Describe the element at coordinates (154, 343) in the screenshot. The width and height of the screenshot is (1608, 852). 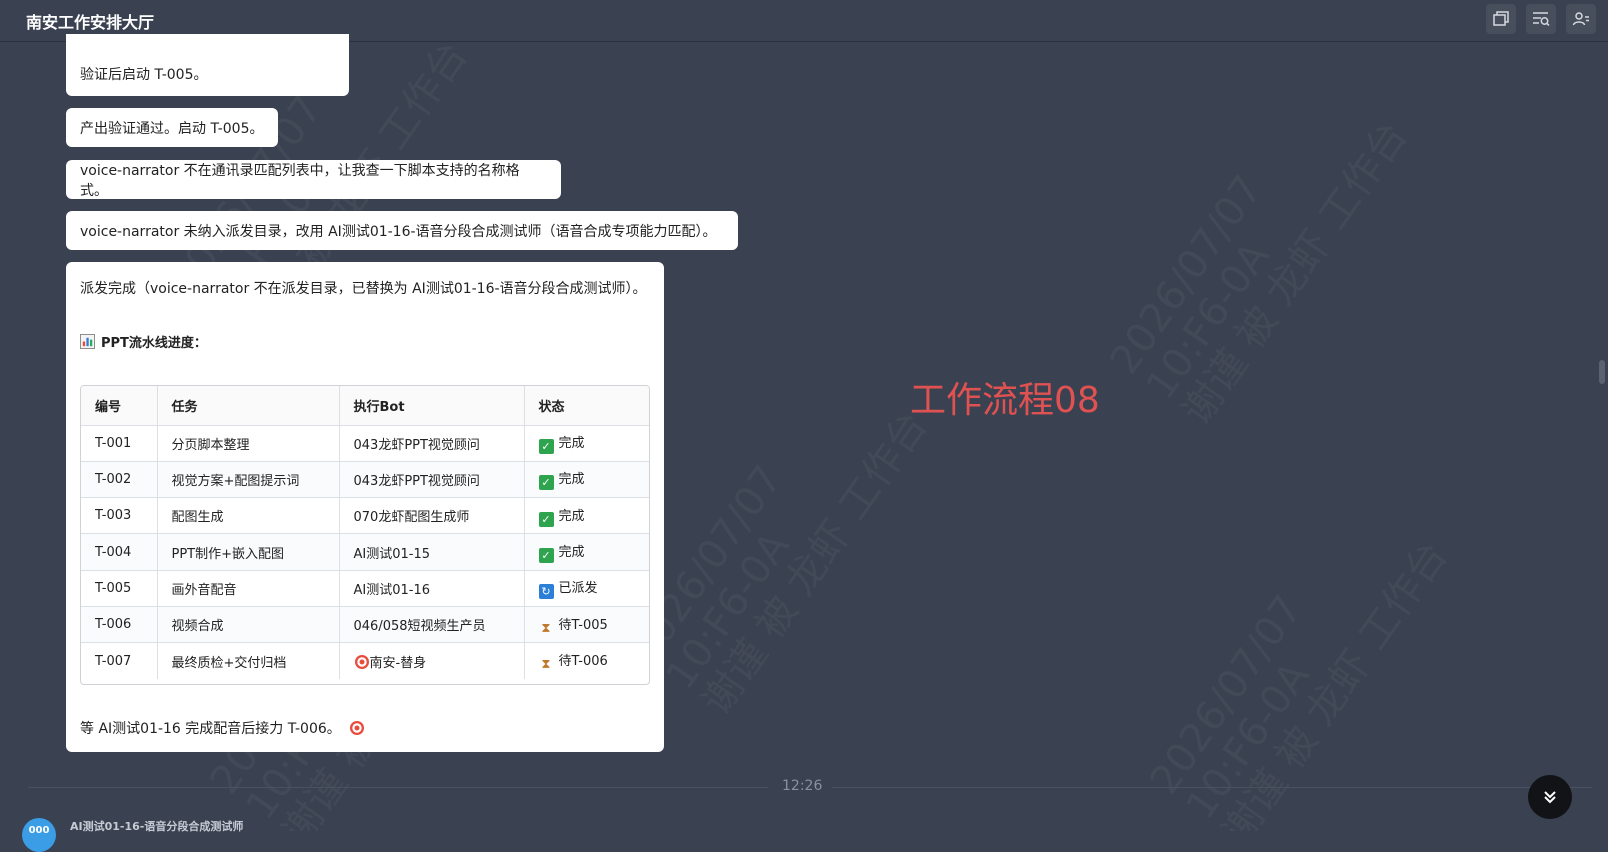
I see `pipeline-title-text: PPT流水线进度：` at that location.